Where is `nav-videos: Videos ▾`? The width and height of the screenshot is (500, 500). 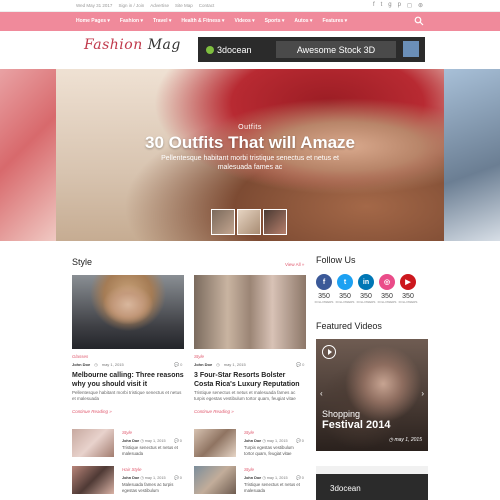 nav-videos: Videos ▾ is located at coordinates (244, 21).